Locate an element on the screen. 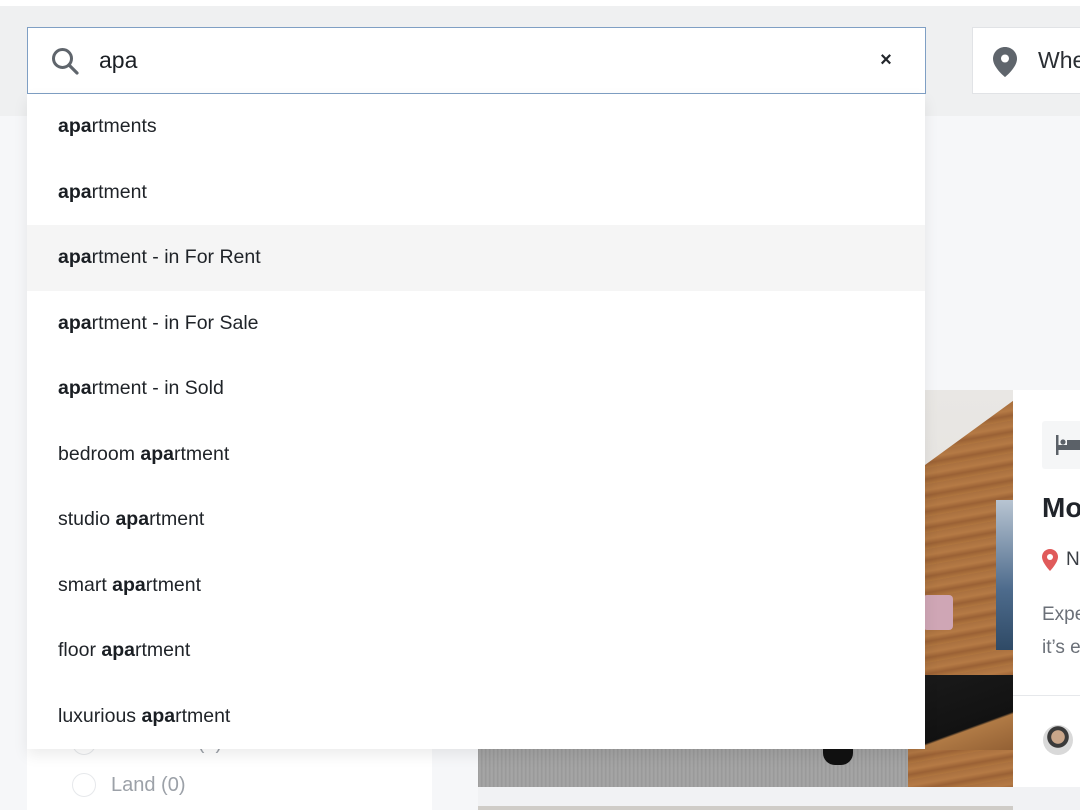 Image resolution: width=1080 pixels, height=810 pixels. search-icon is located at coordinates (65, 61).